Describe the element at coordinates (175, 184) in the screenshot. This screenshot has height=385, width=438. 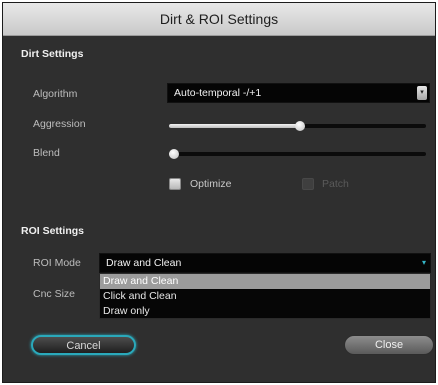
I see `optimize-checkbox` at that location.